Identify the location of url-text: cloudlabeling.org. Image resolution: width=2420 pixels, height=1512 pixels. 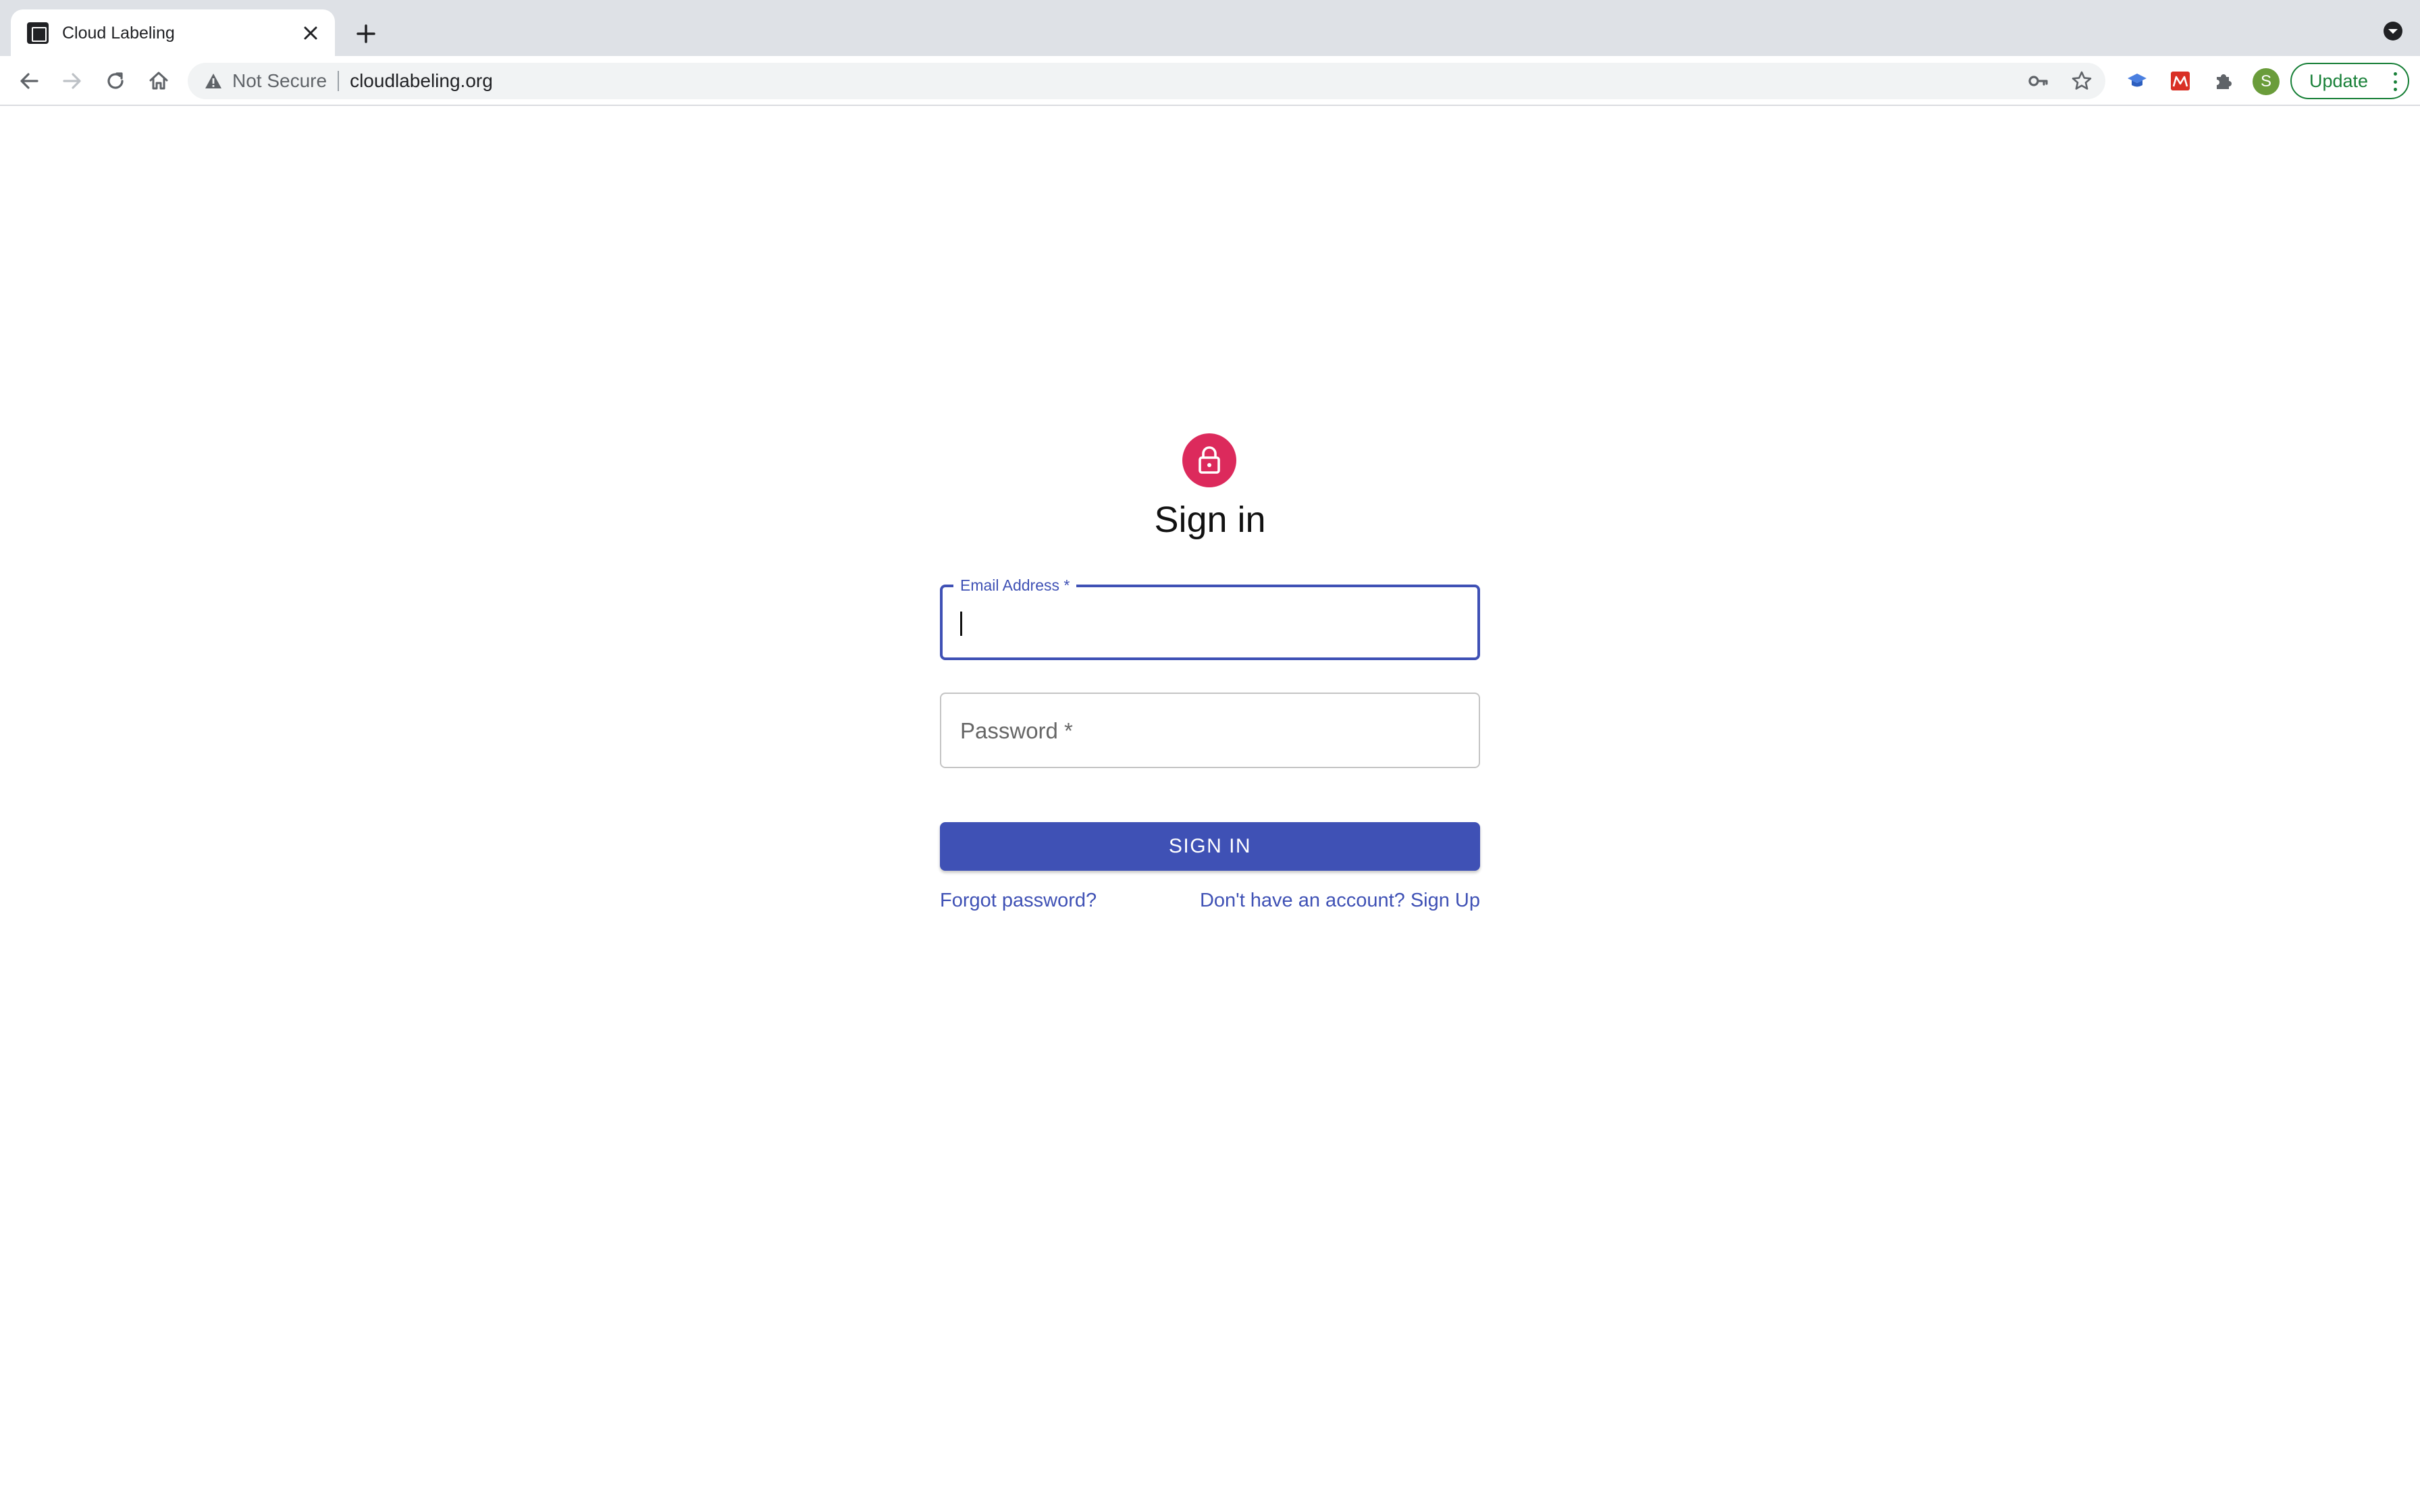
(421, 81).